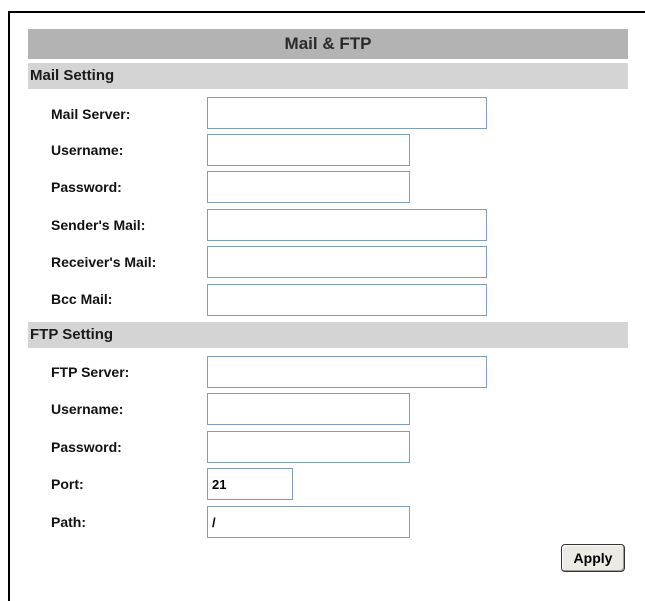  What do you see at coordinates (347, 300) in the screenshot?
I see `bcc-mail-input` at bounding box center [347, 300].